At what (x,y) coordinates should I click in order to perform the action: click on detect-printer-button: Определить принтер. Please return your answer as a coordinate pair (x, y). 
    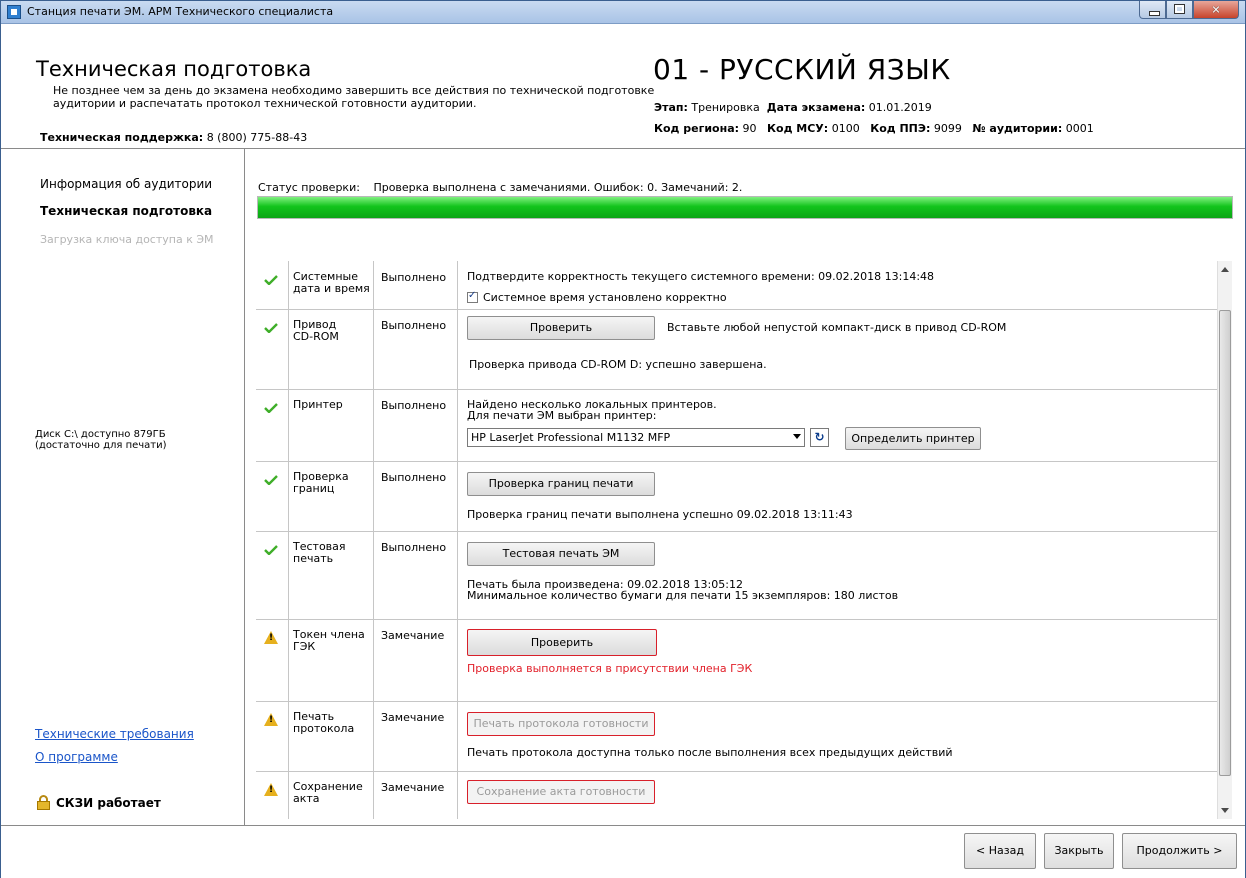
    Looking at the image, I should click on (913, 438).